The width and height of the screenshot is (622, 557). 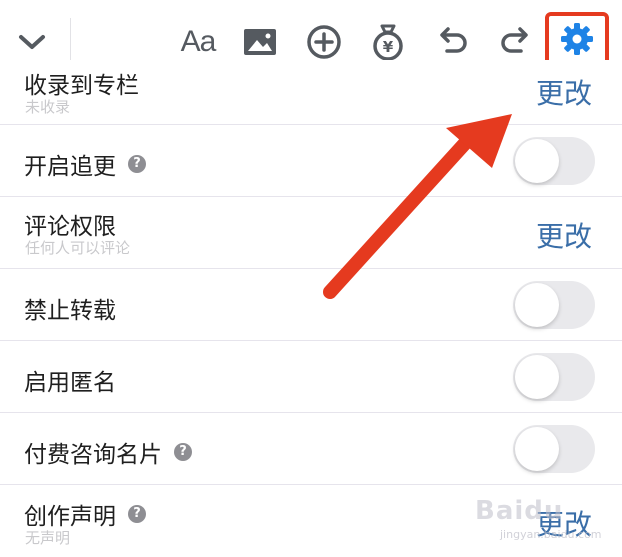 I want to click on setting-label: 开启追更, so click(x=70, y=167).